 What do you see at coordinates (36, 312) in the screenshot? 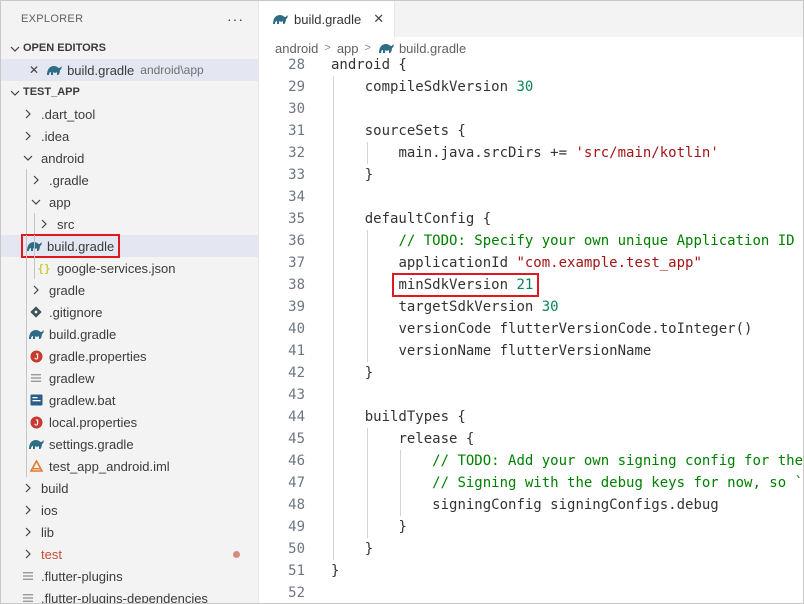
I see `git-icon` at bounding box center [36, 312].